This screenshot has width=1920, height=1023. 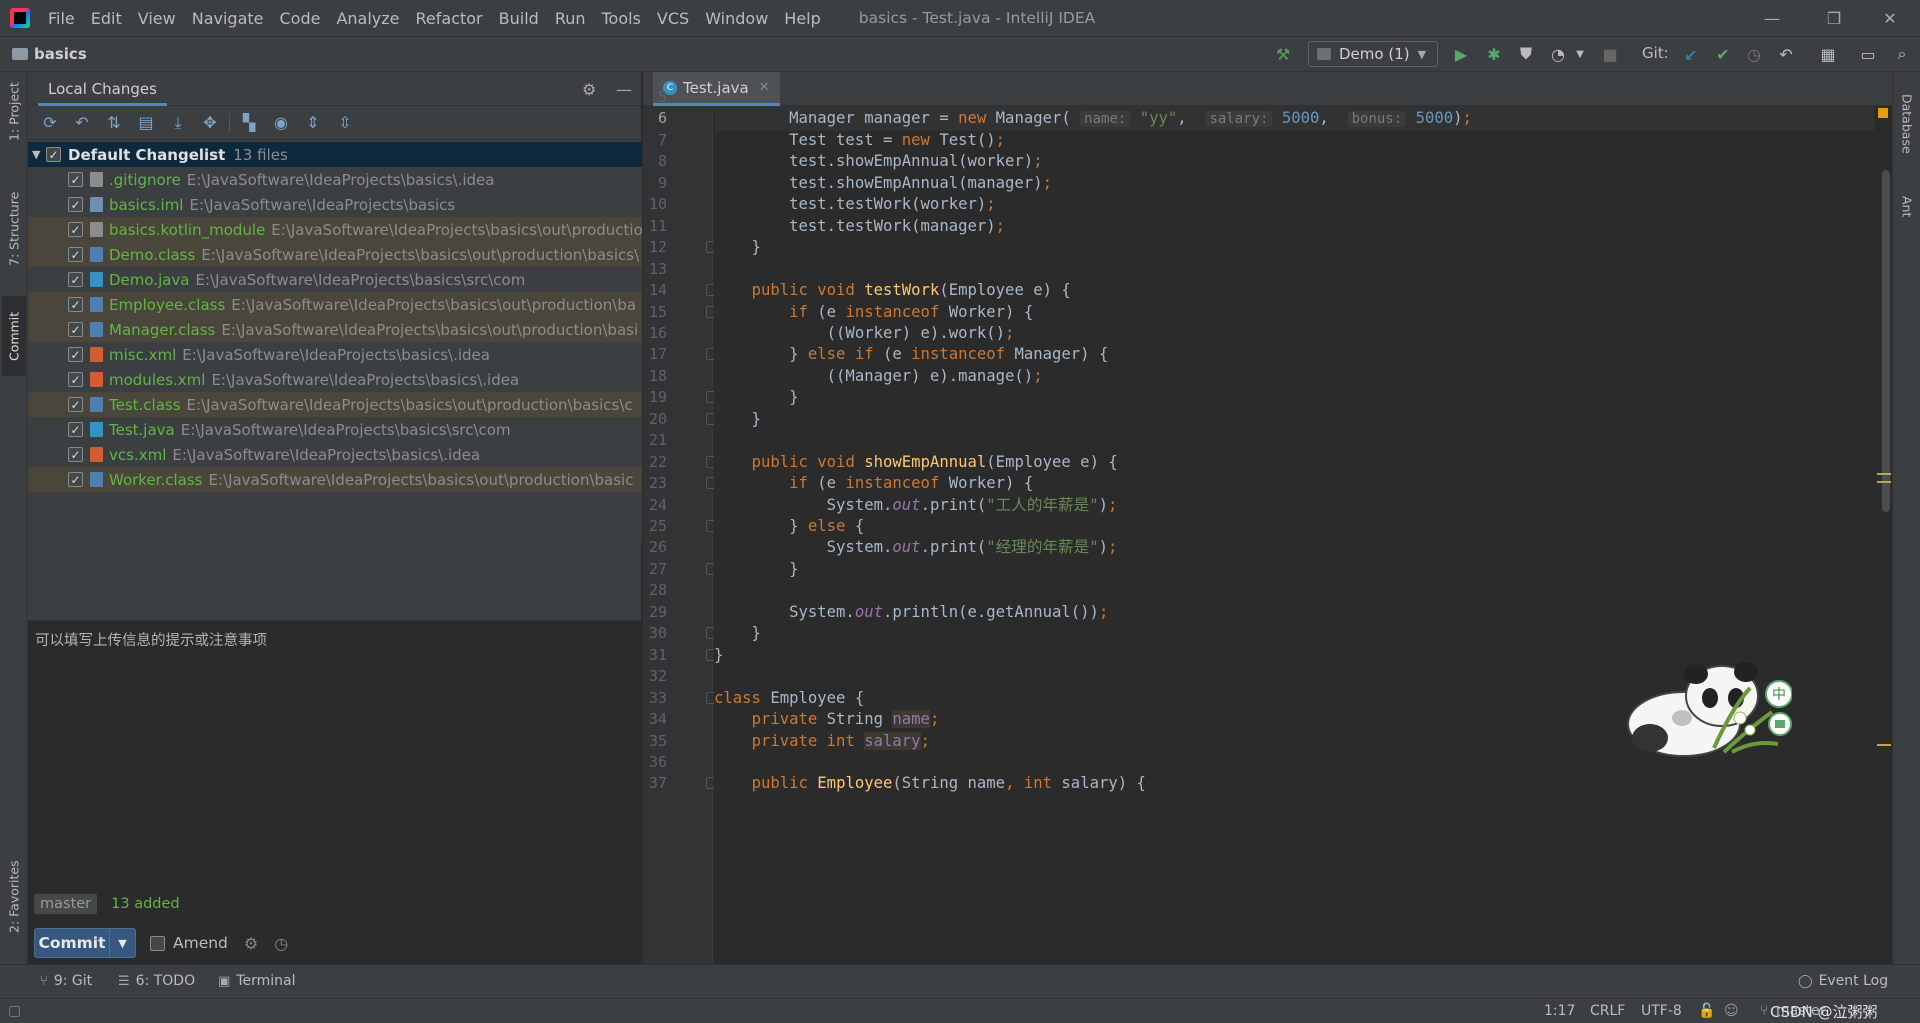 I want to click on menu-tools: Tools, so click(x=621, y=18).